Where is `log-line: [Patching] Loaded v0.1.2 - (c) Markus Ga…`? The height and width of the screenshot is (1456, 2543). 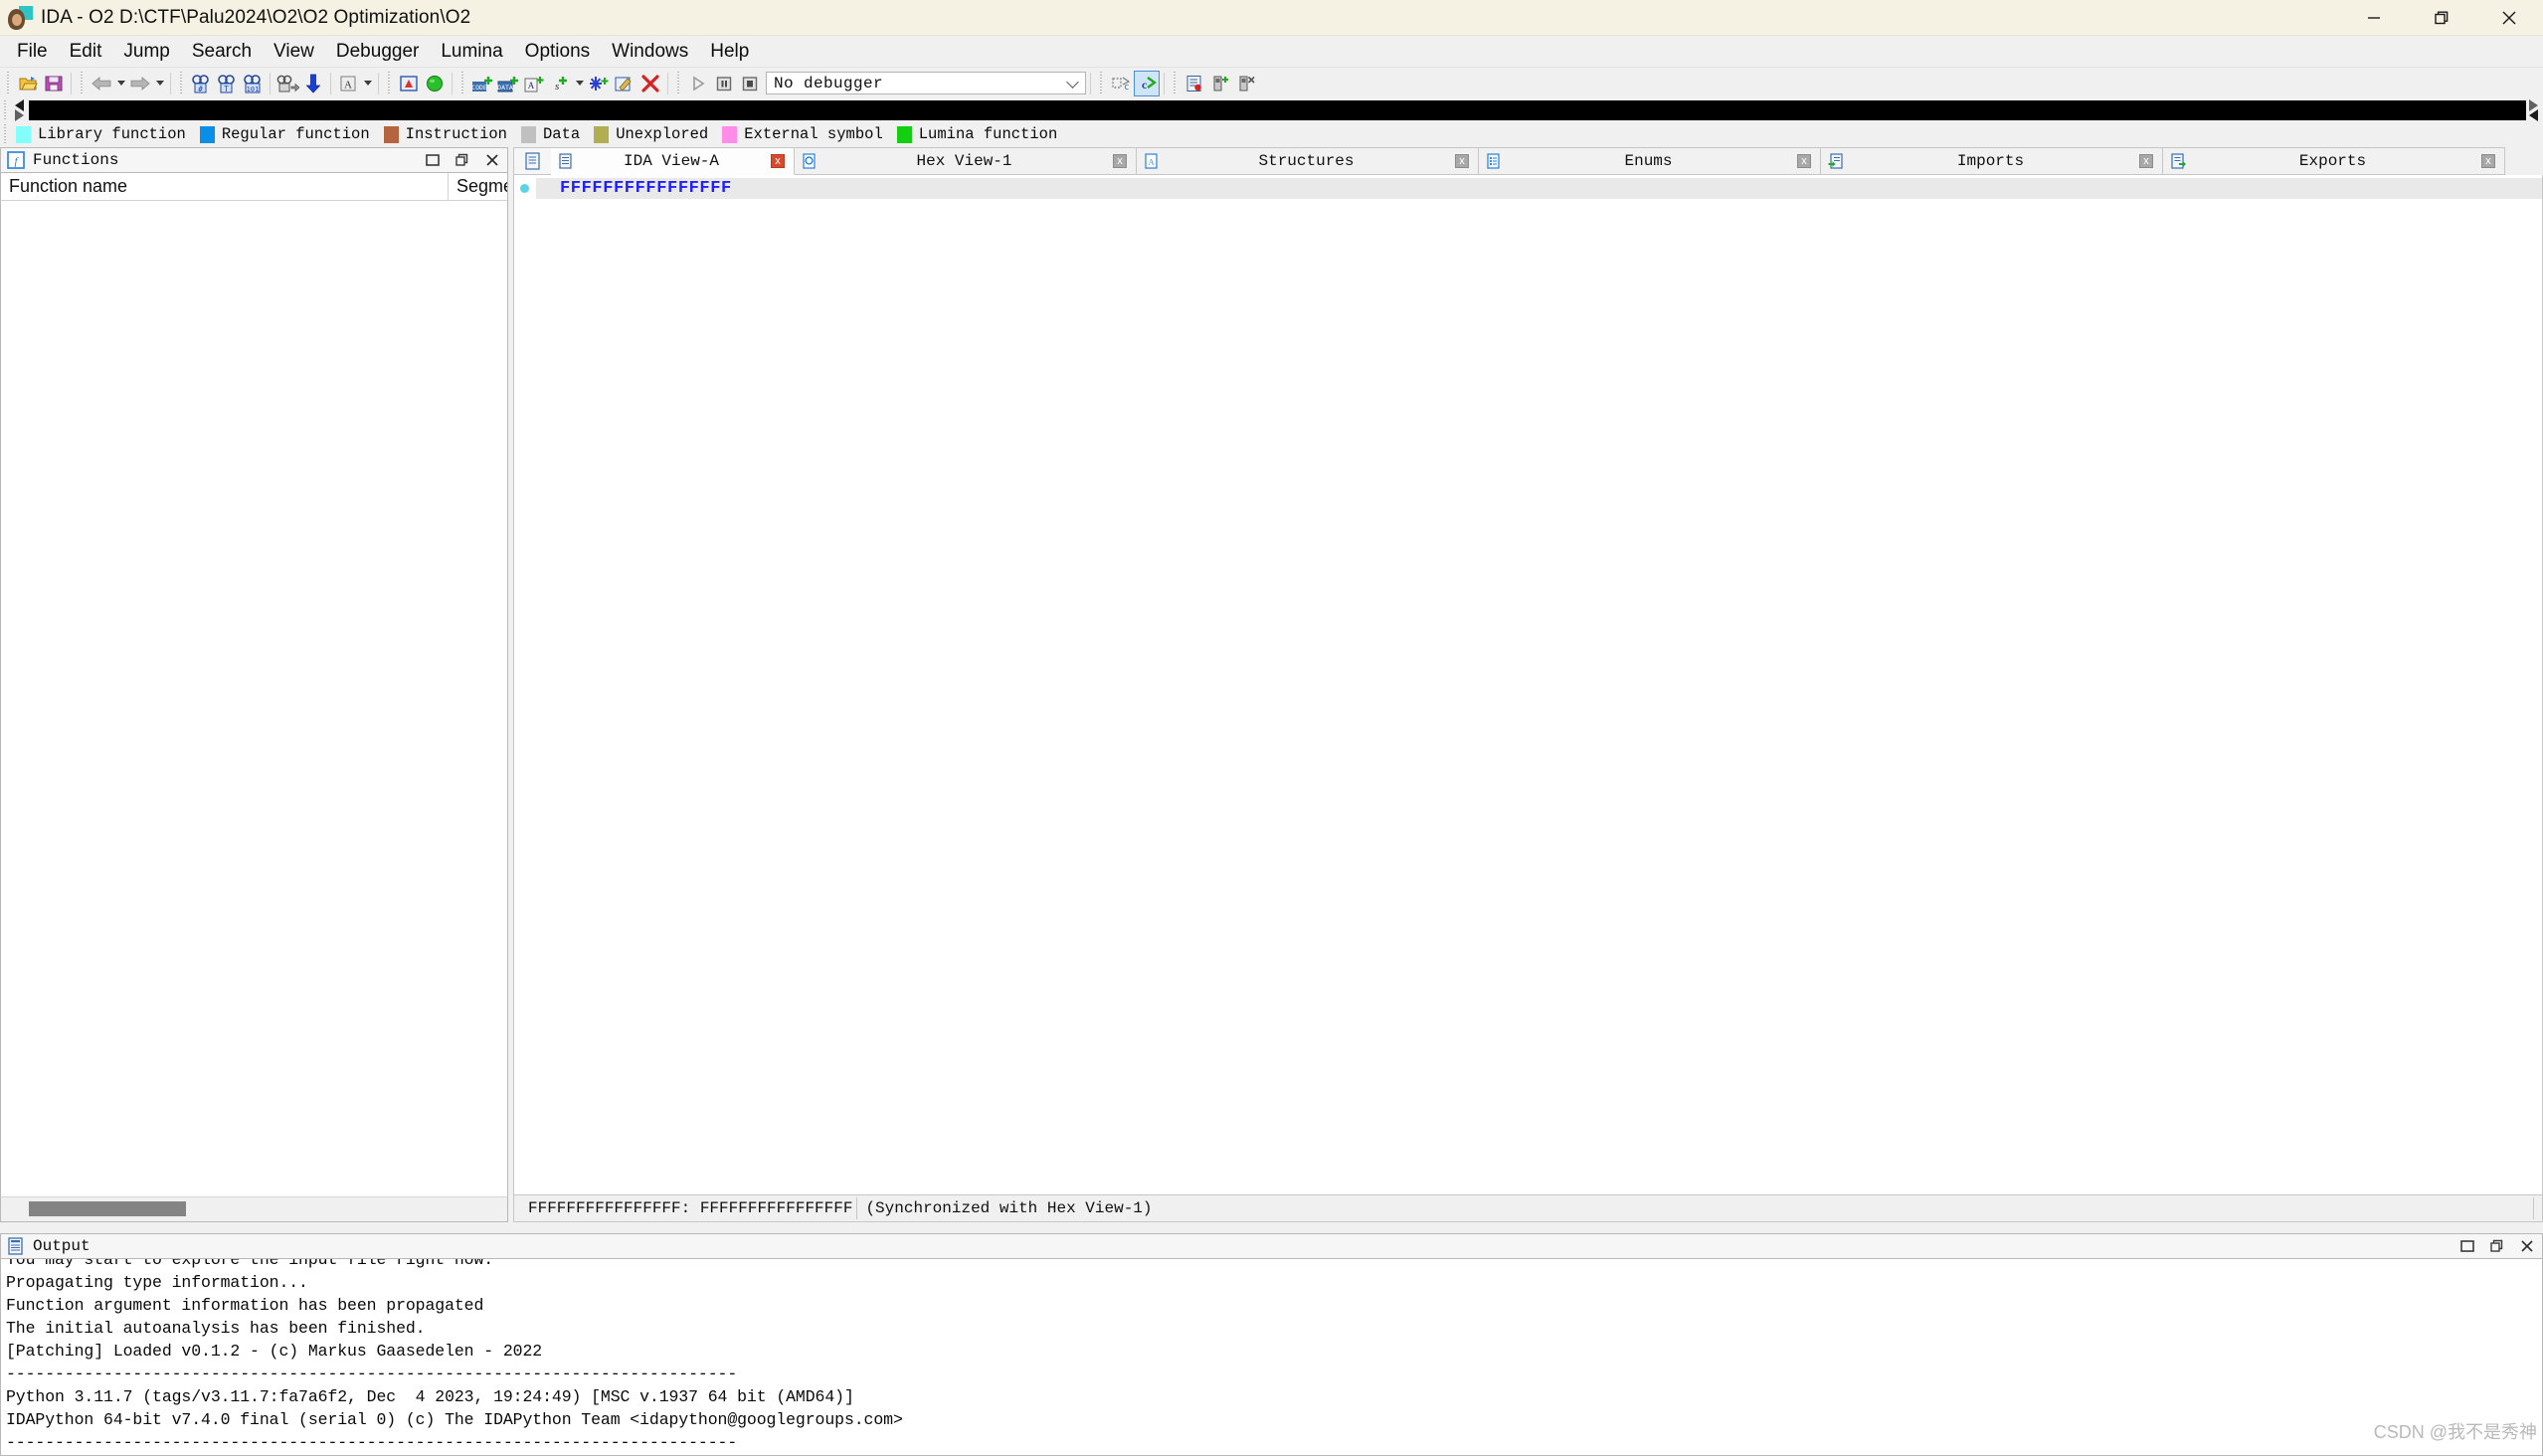
log-line: [Patching] Loaded v0.1.2 - (c) Markus Ga… is located at coordinates (274, 1351).